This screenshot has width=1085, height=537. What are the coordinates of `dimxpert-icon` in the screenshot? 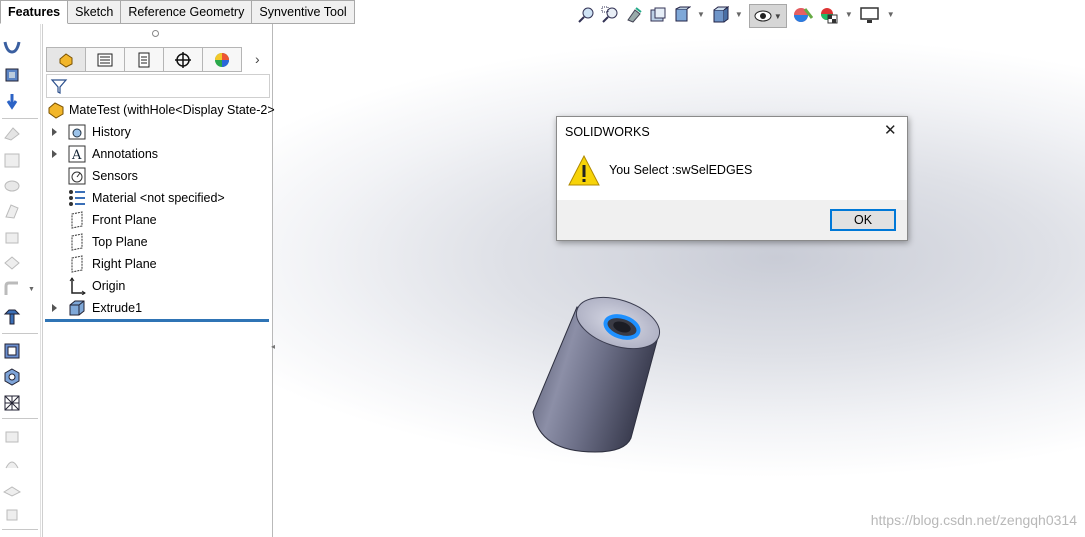 It's located at (183, 59).